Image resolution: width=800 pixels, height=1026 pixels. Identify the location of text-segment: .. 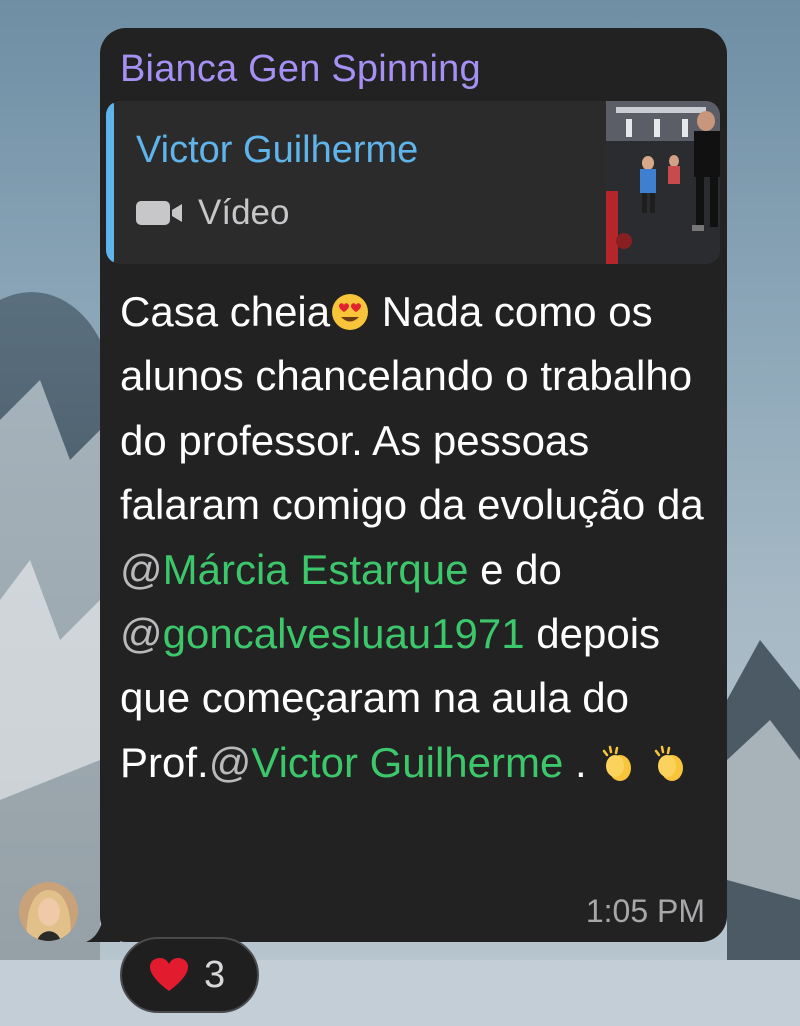
(581, 762).